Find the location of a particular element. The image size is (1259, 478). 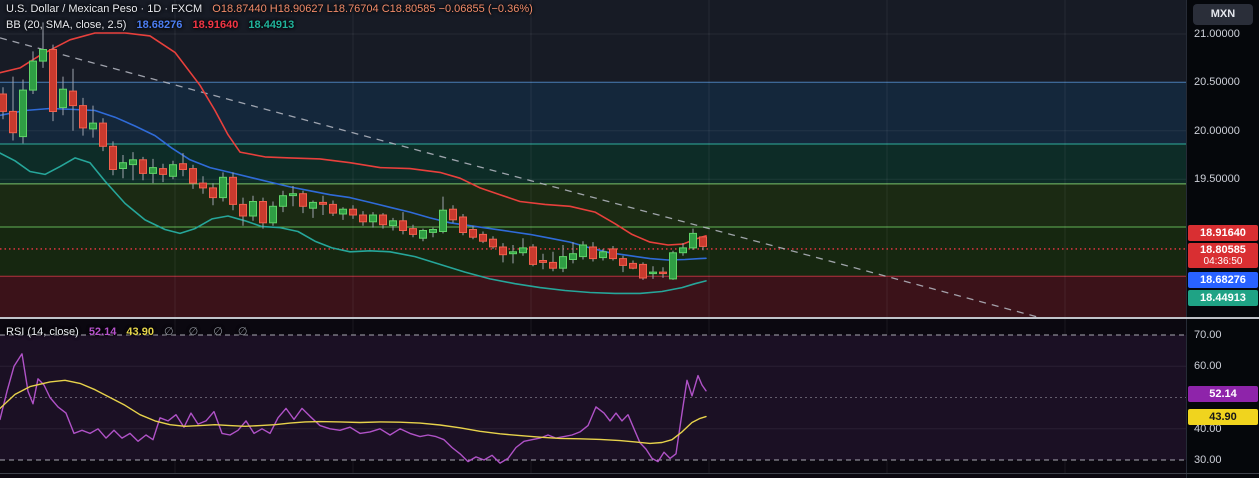

zone-teal is located at coordinates (593, 164).